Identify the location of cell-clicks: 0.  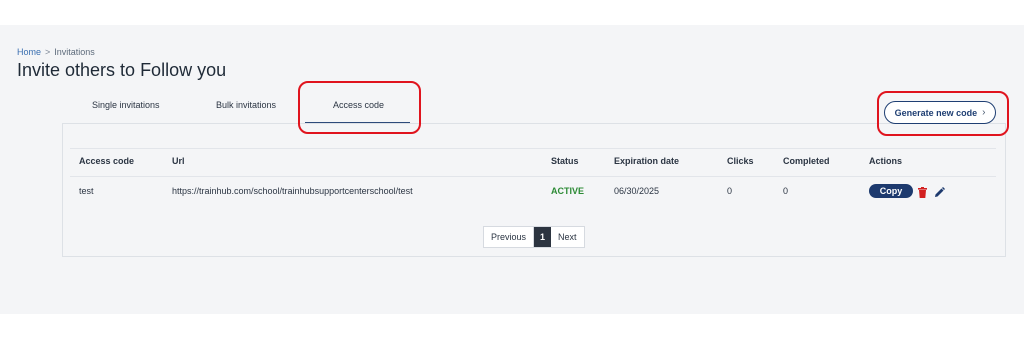
(730, 191).